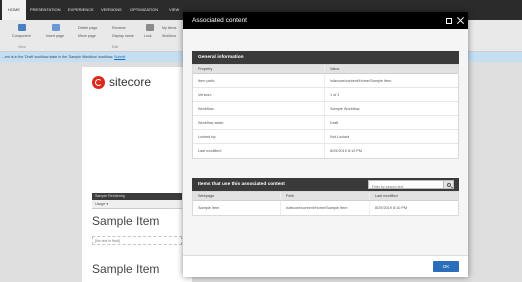 This screenshot has width=522, height=282. I want to click on lock-button: Lock, so click(148, 36).